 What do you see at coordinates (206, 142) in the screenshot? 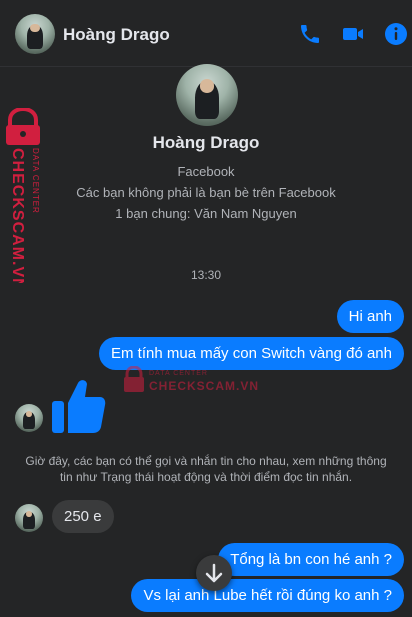
I see `profile-name: Hoàng Drago` at bounding box center [206, 142].